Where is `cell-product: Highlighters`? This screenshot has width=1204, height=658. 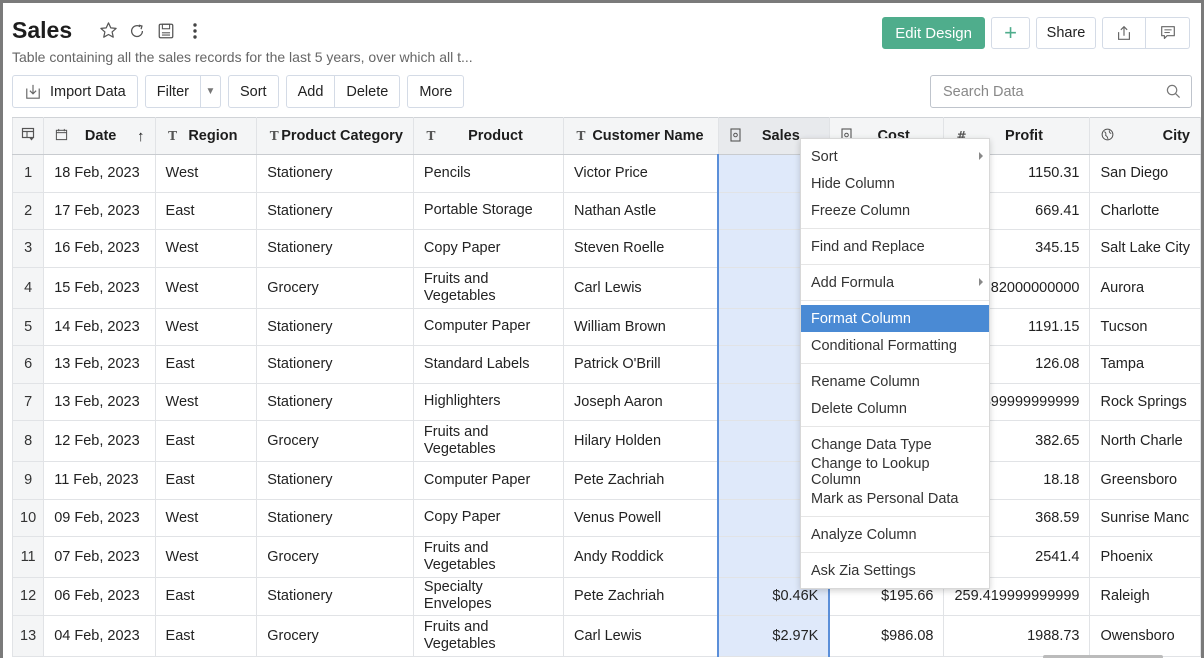 cell-product: Highlighters is located at coordinates (488, 401).